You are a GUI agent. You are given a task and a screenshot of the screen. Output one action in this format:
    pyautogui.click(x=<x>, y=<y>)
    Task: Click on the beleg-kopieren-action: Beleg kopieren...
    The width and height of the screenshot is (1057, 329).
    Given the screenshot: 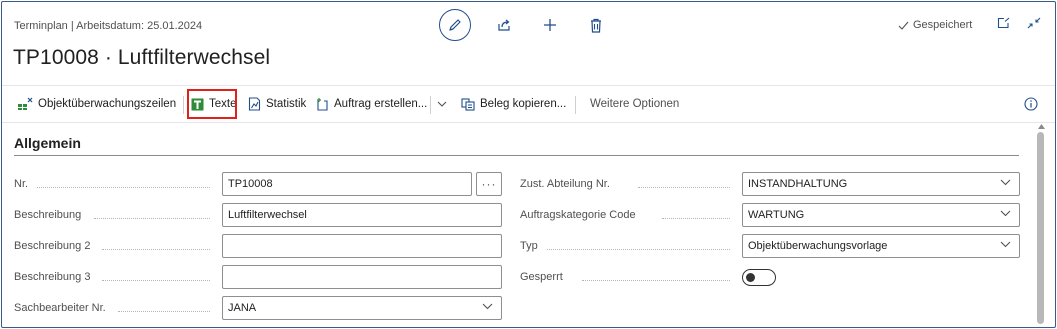 What is the action you would take?
    pyautogui.click(x=513, y=104)
    